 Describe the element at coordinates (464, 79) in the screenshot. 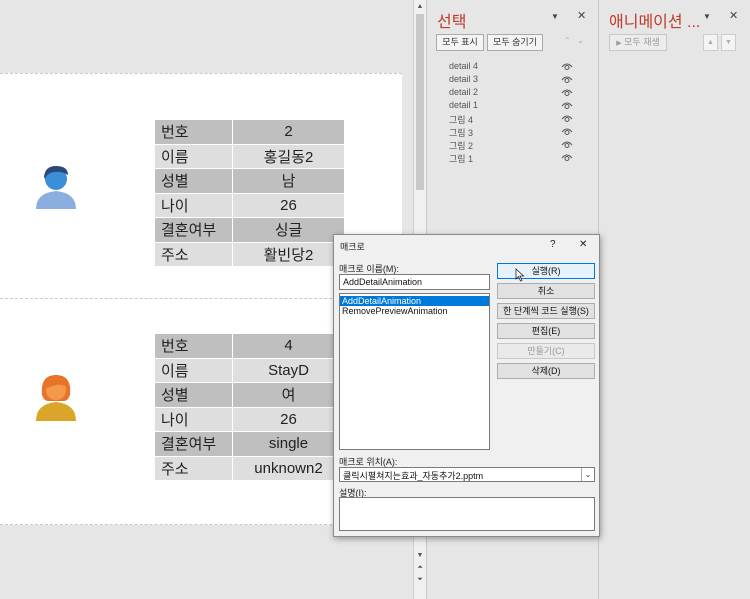

I see `selection-item-label: detail 3` at that location.